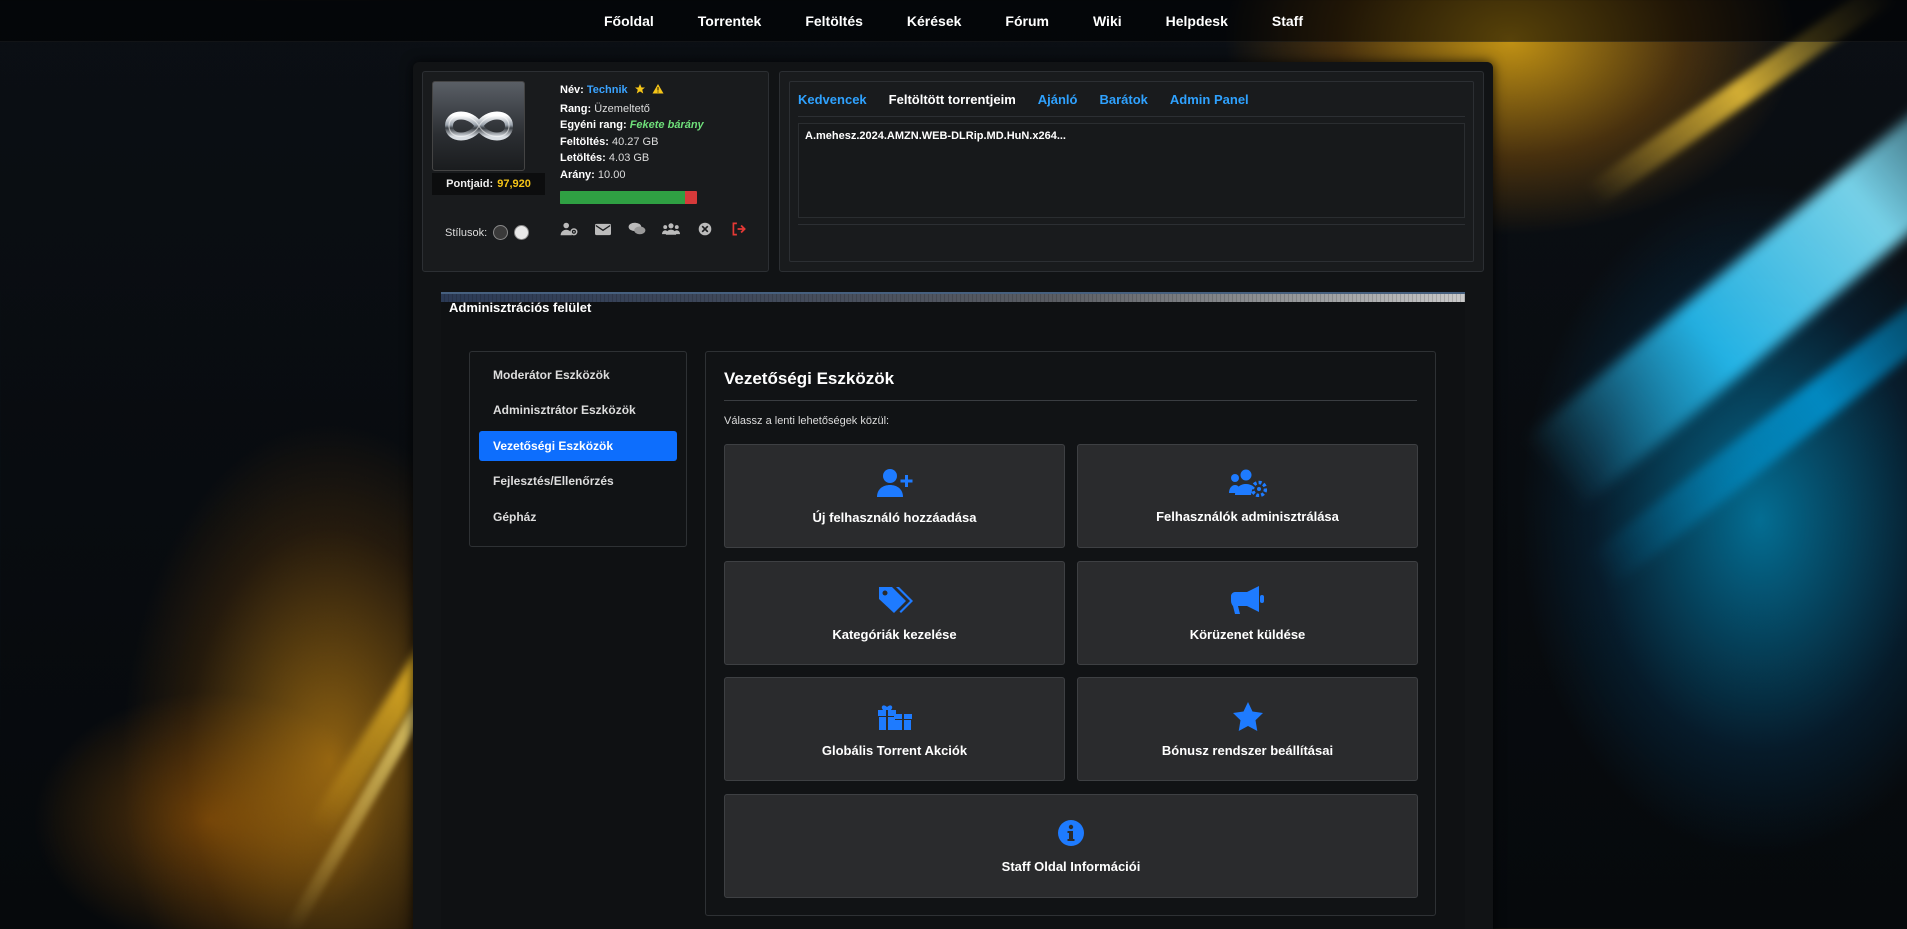 Image resolution: width=1907 pixels, height=929 pixels. I want to click on megaphone-icon, so click(1247, 599).